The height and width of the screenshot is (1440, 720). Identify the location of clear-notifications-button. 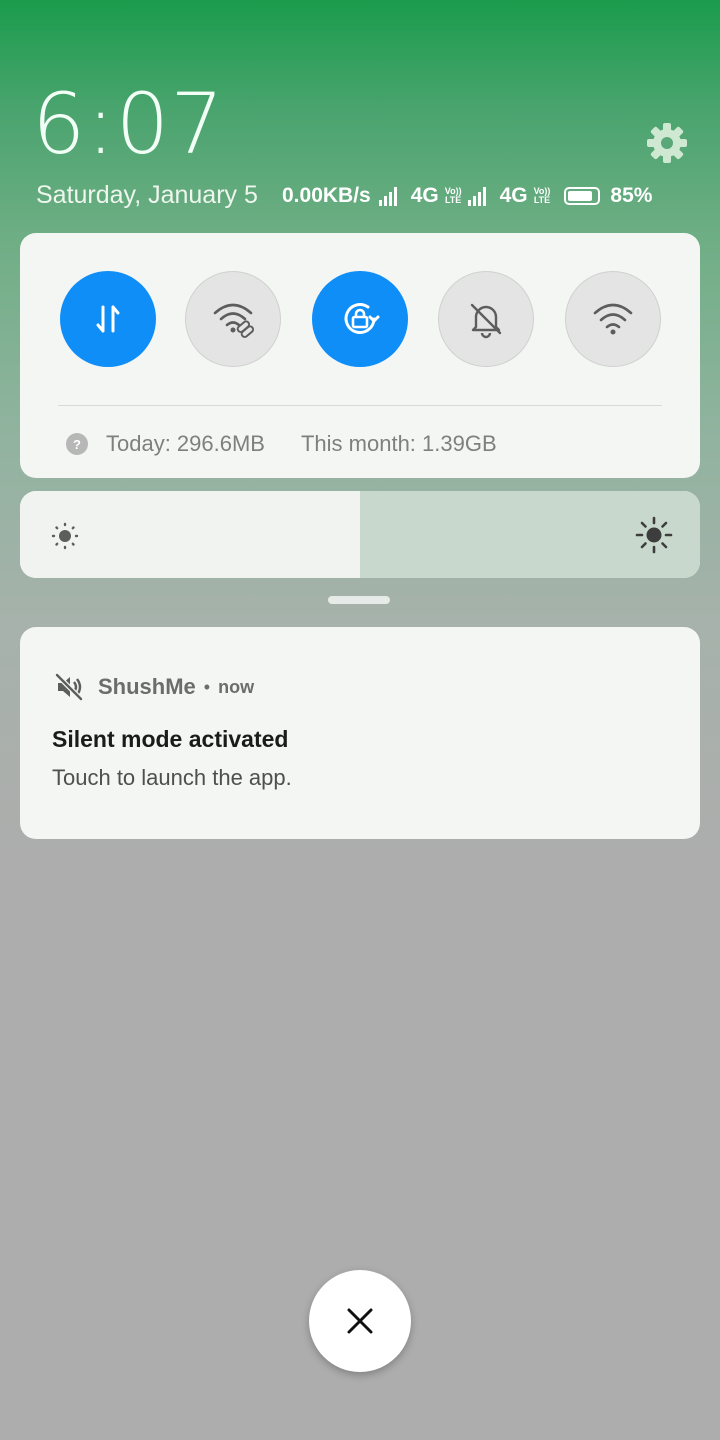
(360, 1321).